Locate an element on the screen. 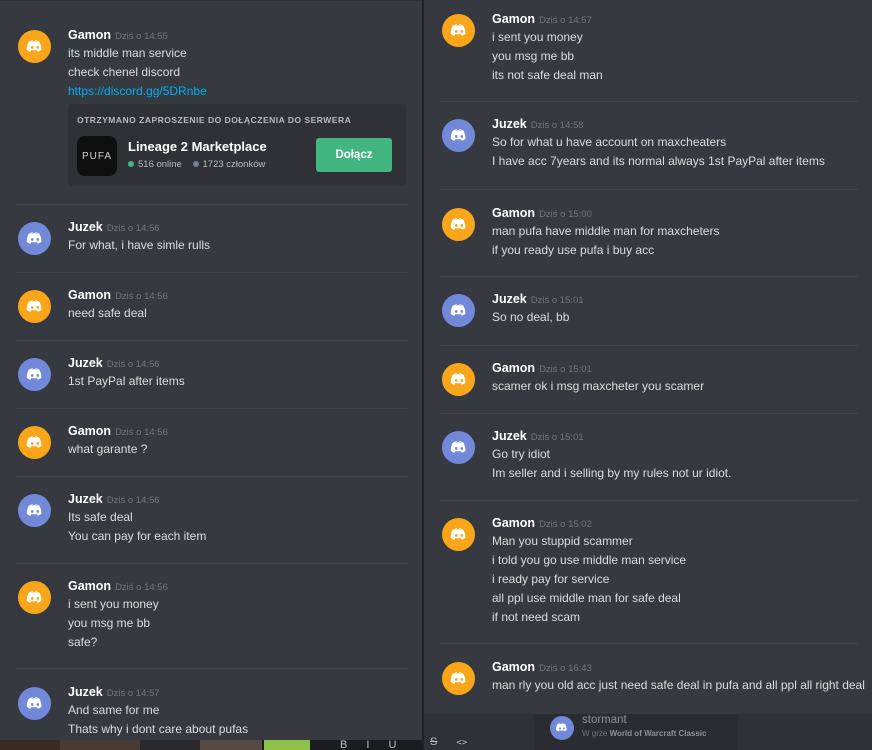 This screenshot has width=872, height=750. message-text: i sent you money is located at coordinates (537, 37).